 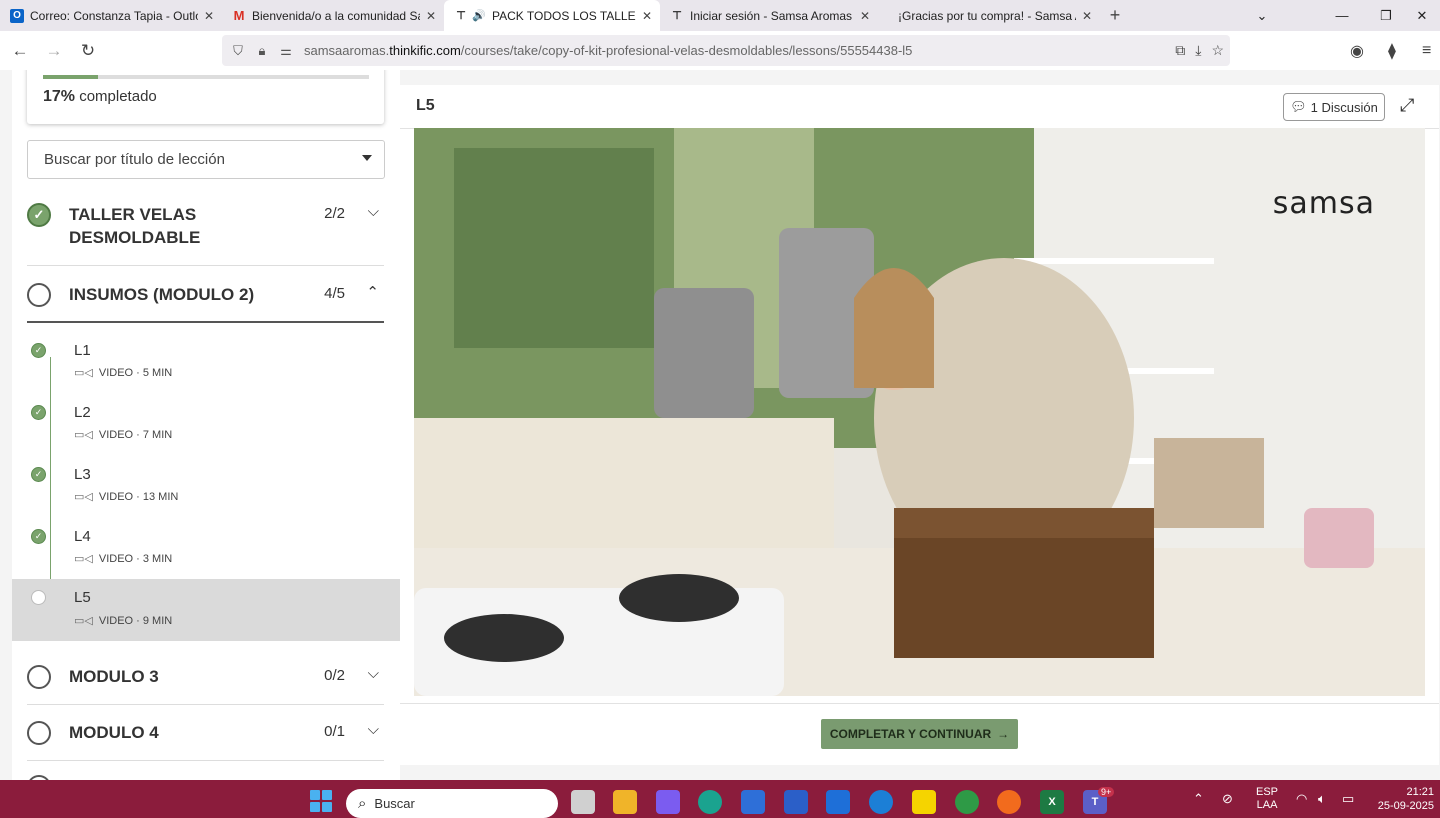 I want to click on tab-iniciar-sesion: ⊤ Iniciar sesión - Samsa Aromas ✕, so click(x=769, y=15).